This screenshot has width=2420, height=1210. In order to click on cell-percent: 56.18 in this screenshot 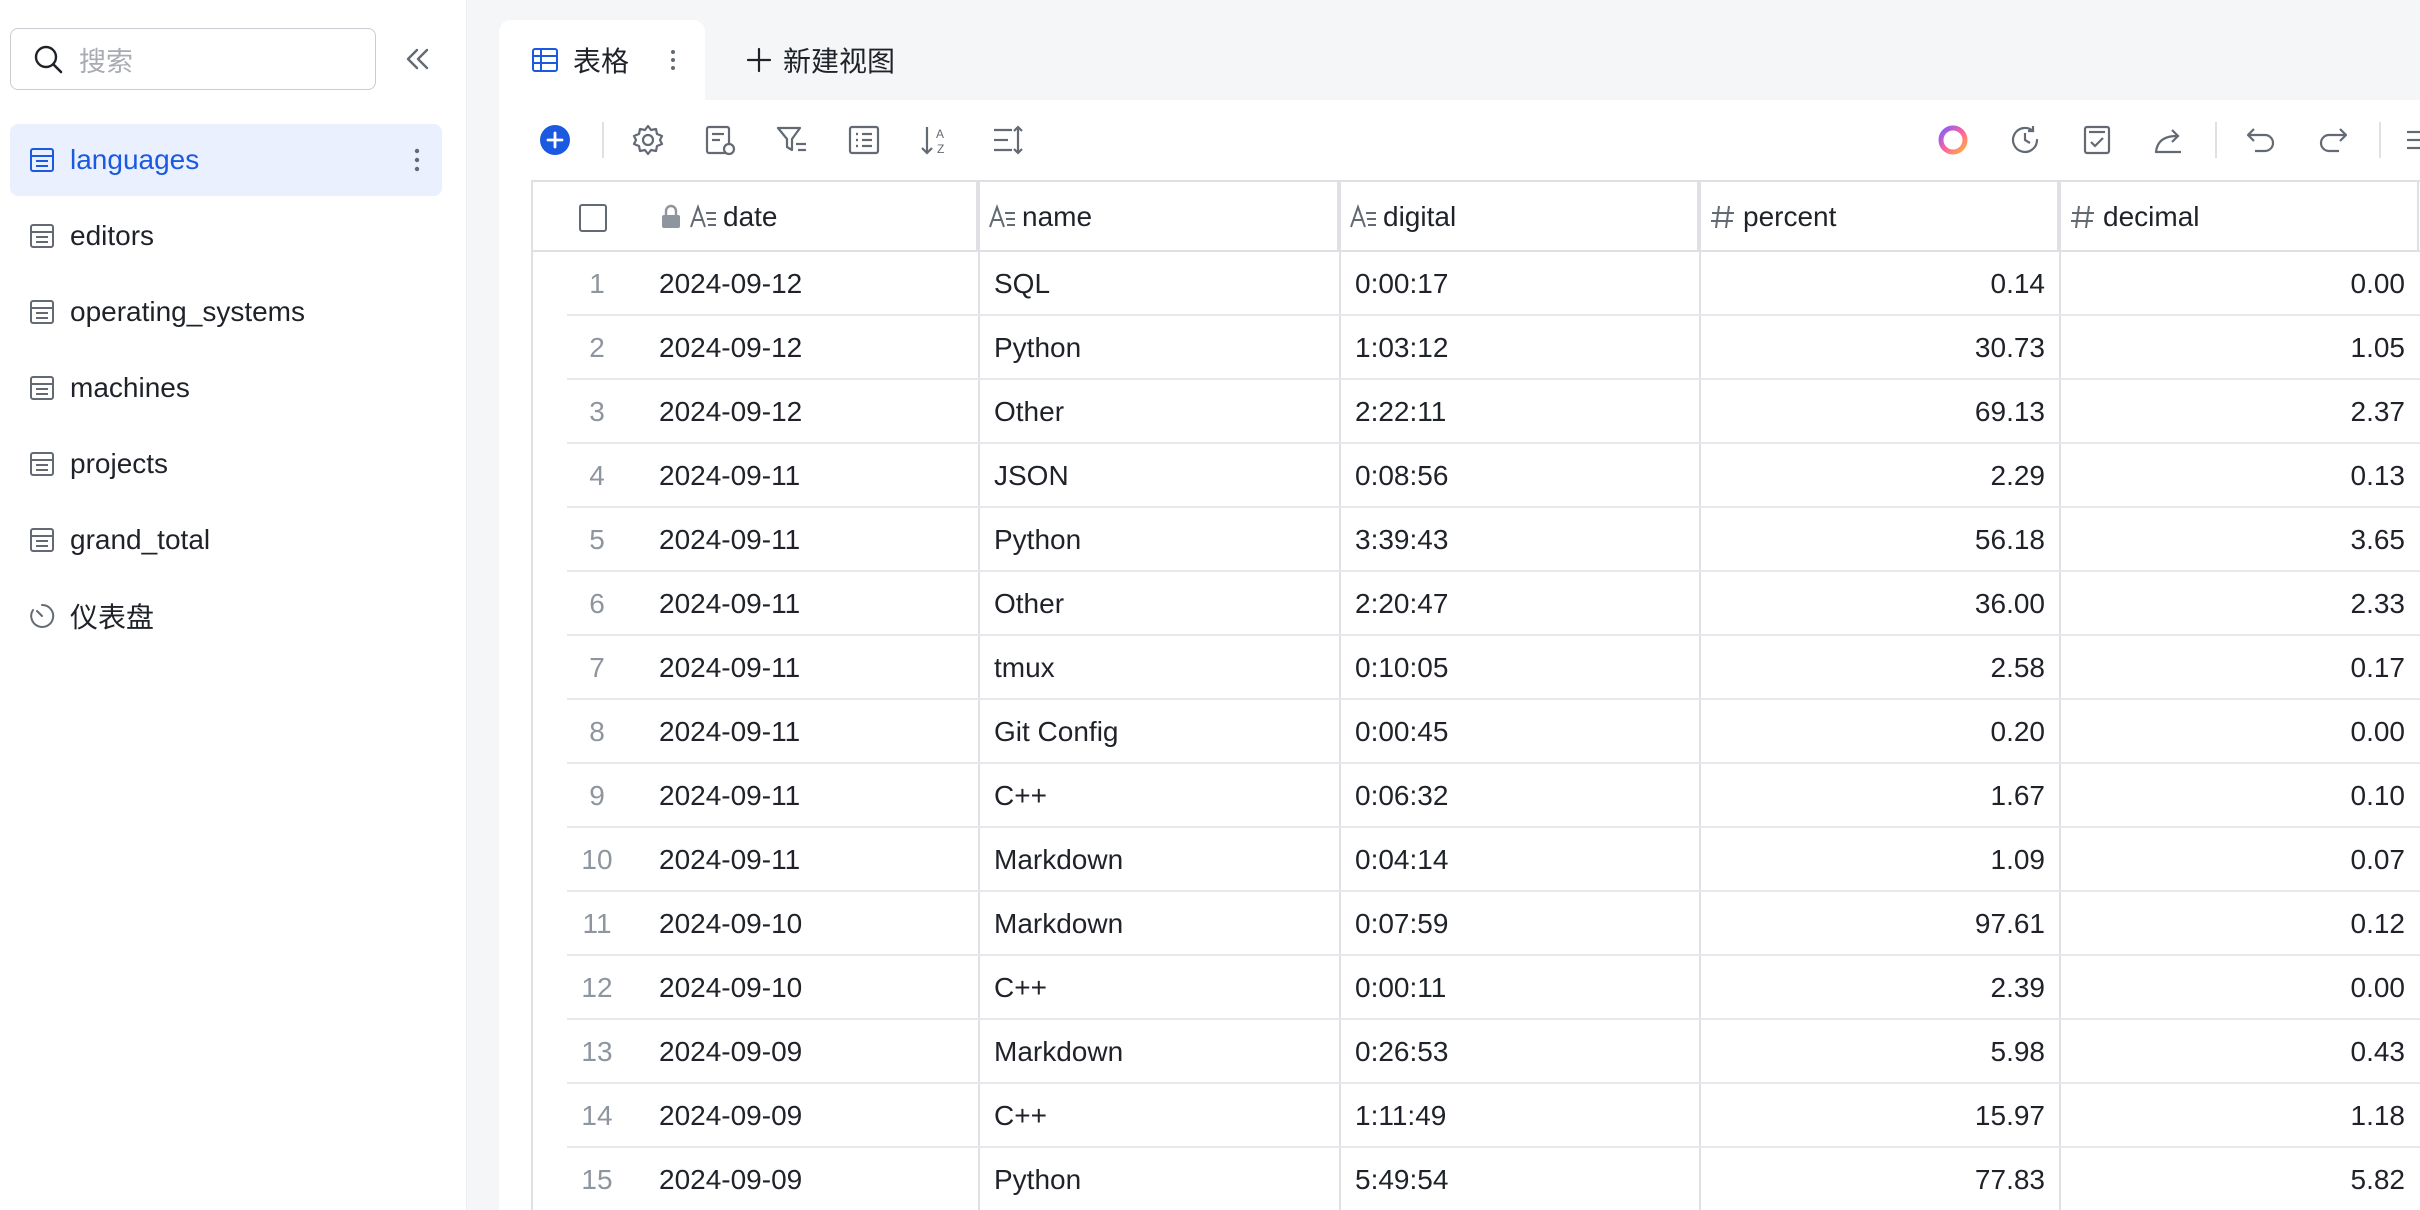, I will do `click(1872, 540)`.